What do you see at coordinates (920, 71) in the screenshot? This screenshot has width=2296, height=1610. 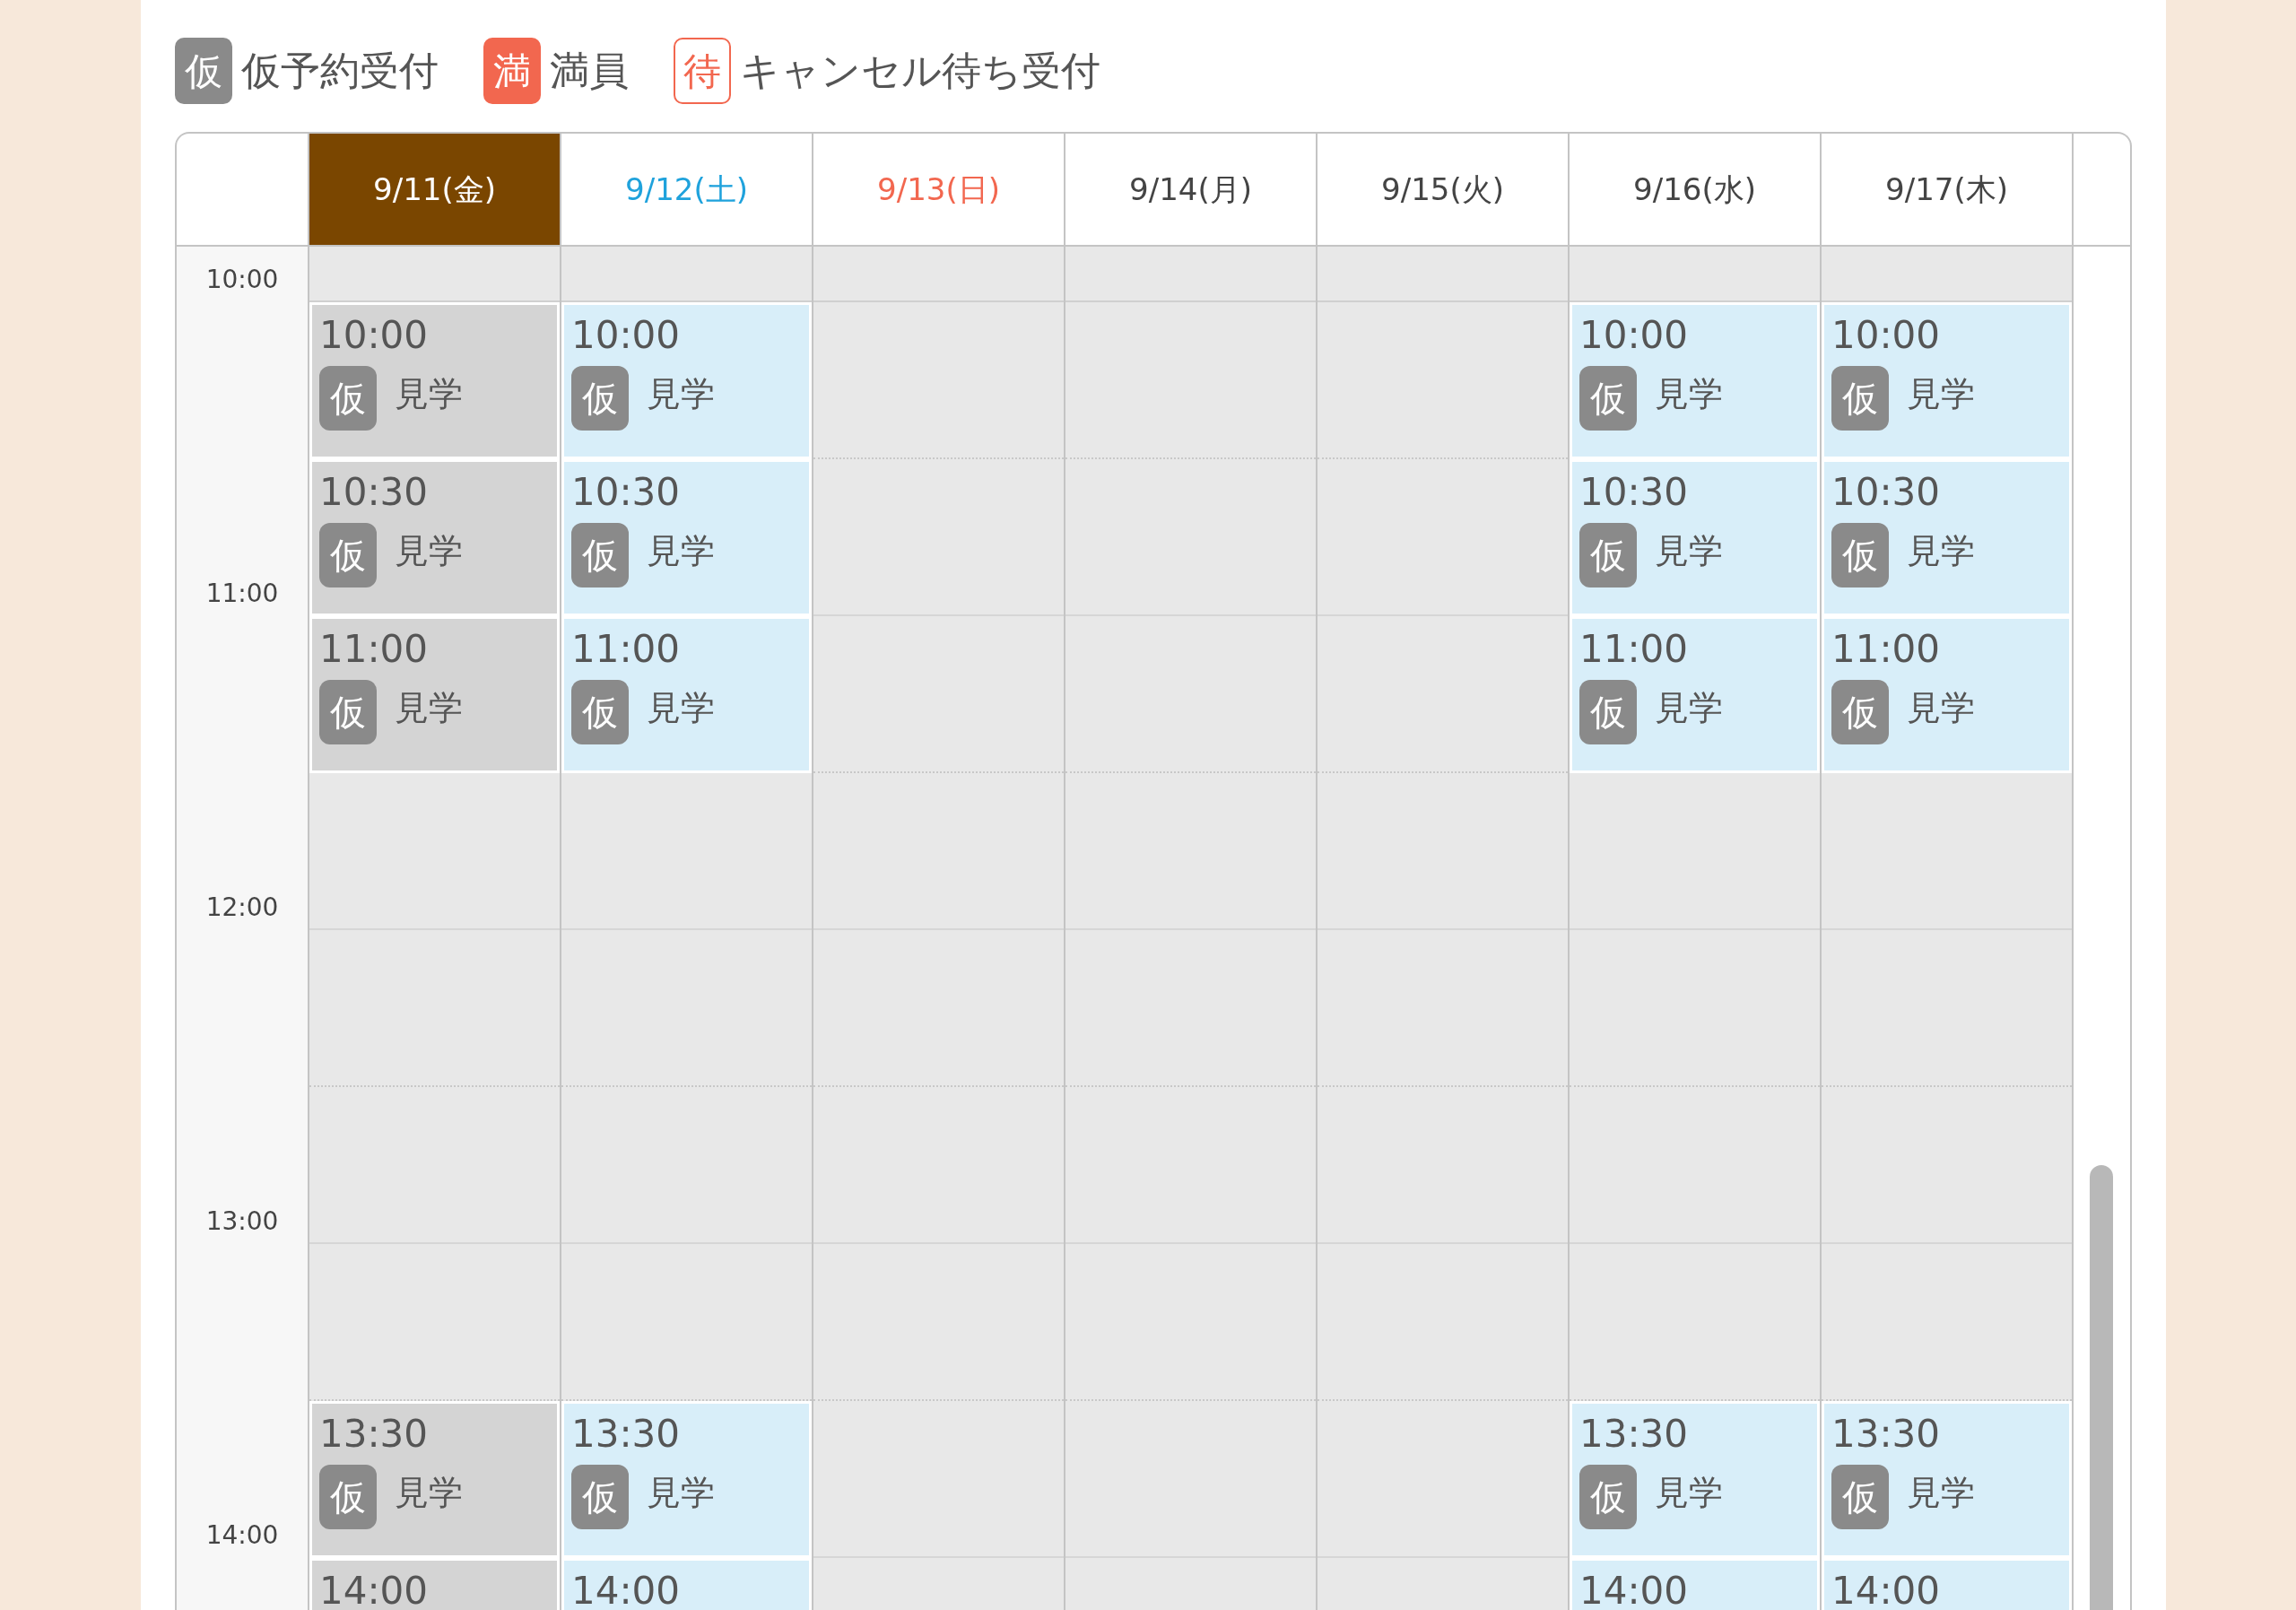 I see `legend-label: キャンセル待ち受付` at bounding box center [920, 71].